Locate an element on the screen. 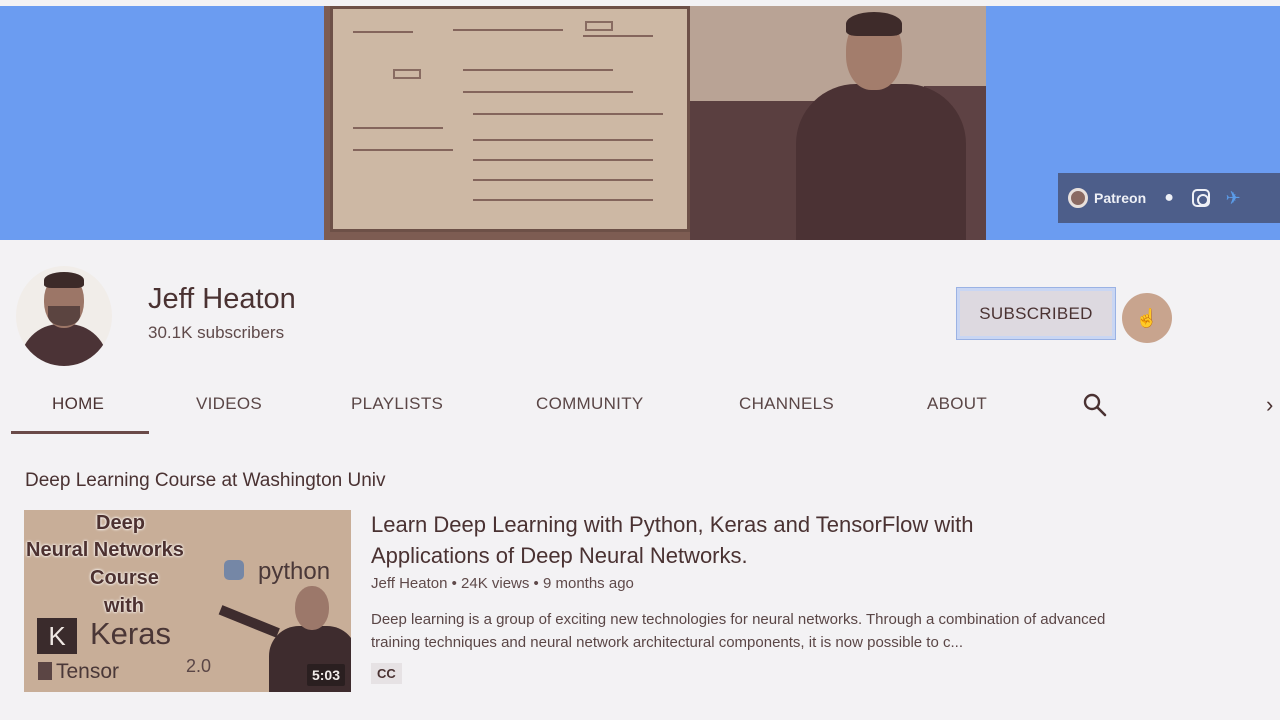 This screenshot has width=1280, height=720. tab-channels: CHANNELS is located at coordinates (786, 404).